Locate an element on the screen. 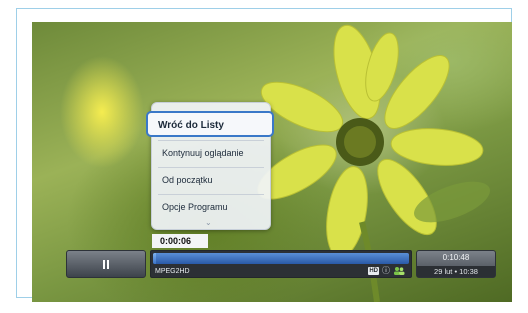 The width and height of the screenshot is (528, 313). progress-panel: MPEG2HD HD ⓘ is located at coordinates (281, 264).